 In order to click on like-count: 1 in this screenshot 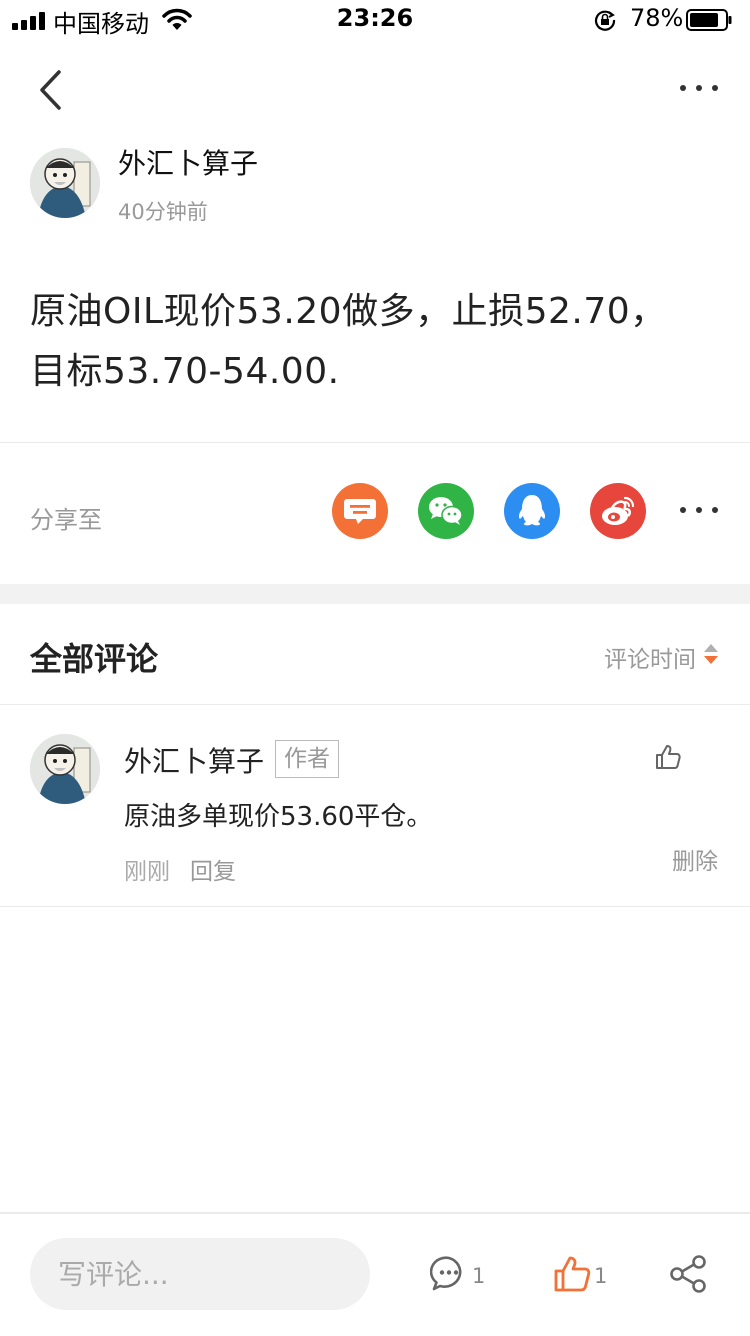, I will do `click(601, 1276)`.